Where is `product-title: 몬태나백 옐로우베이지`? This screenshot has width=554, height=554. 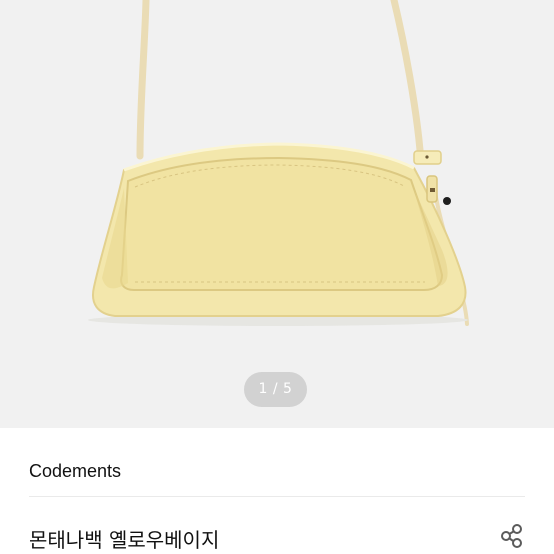
product-title: 몬태나백 옐로우베이지 is located at coordinates (124, 540).